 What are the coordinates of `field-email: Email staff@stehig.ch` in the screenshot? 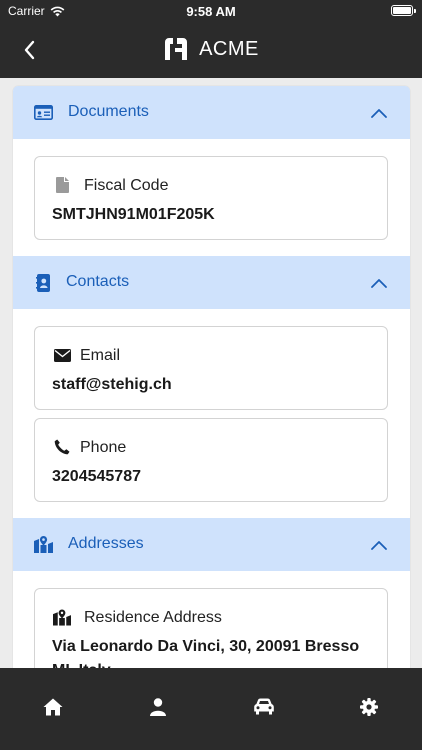 It's located at (211, 368).